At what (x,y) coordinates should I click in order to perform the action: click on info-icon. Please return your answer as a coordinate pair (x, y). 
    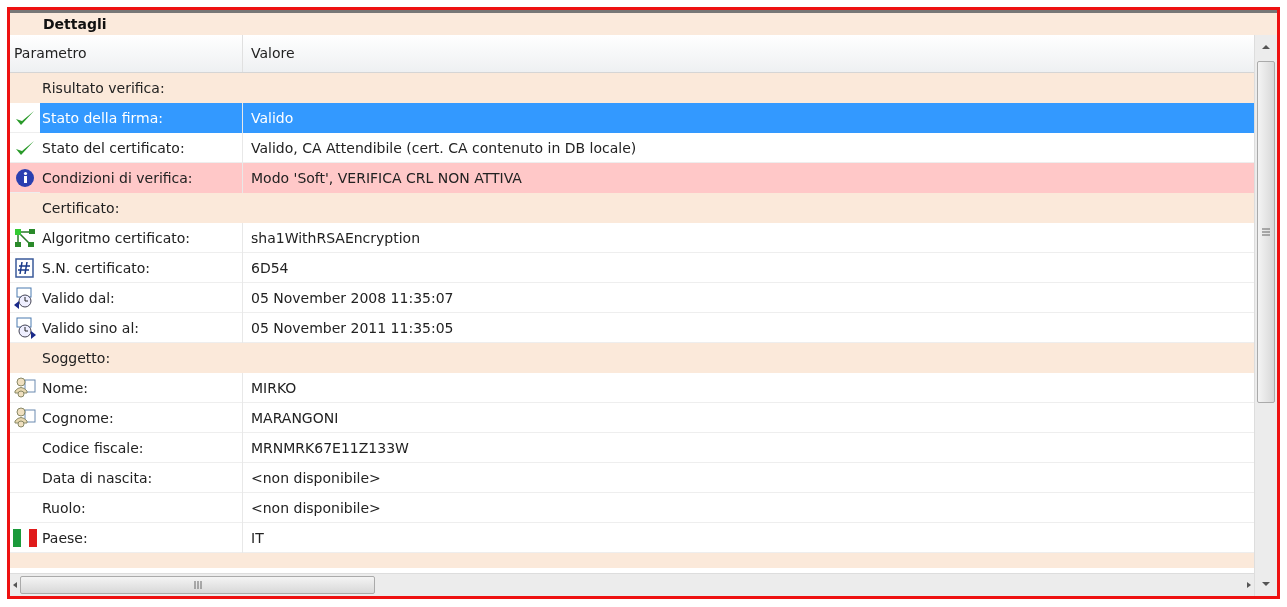
    Looking at the image, I should click on (25, 178).